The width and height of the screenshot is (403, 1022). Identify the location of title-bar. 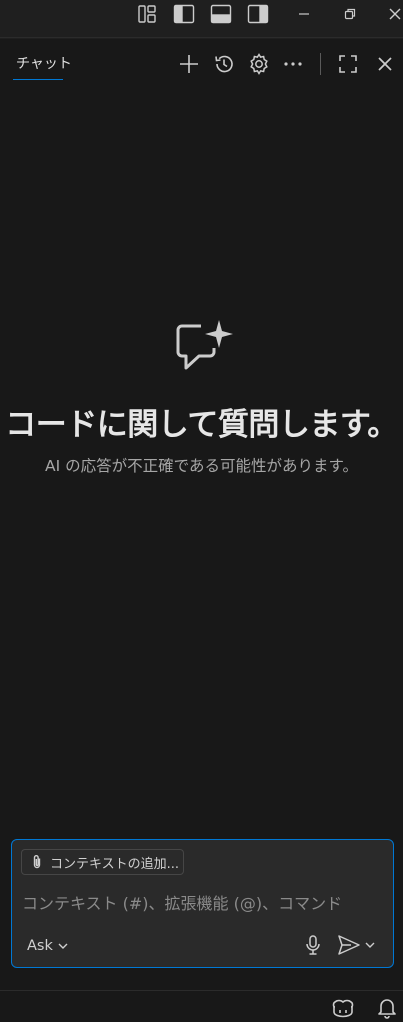
(201, 19).